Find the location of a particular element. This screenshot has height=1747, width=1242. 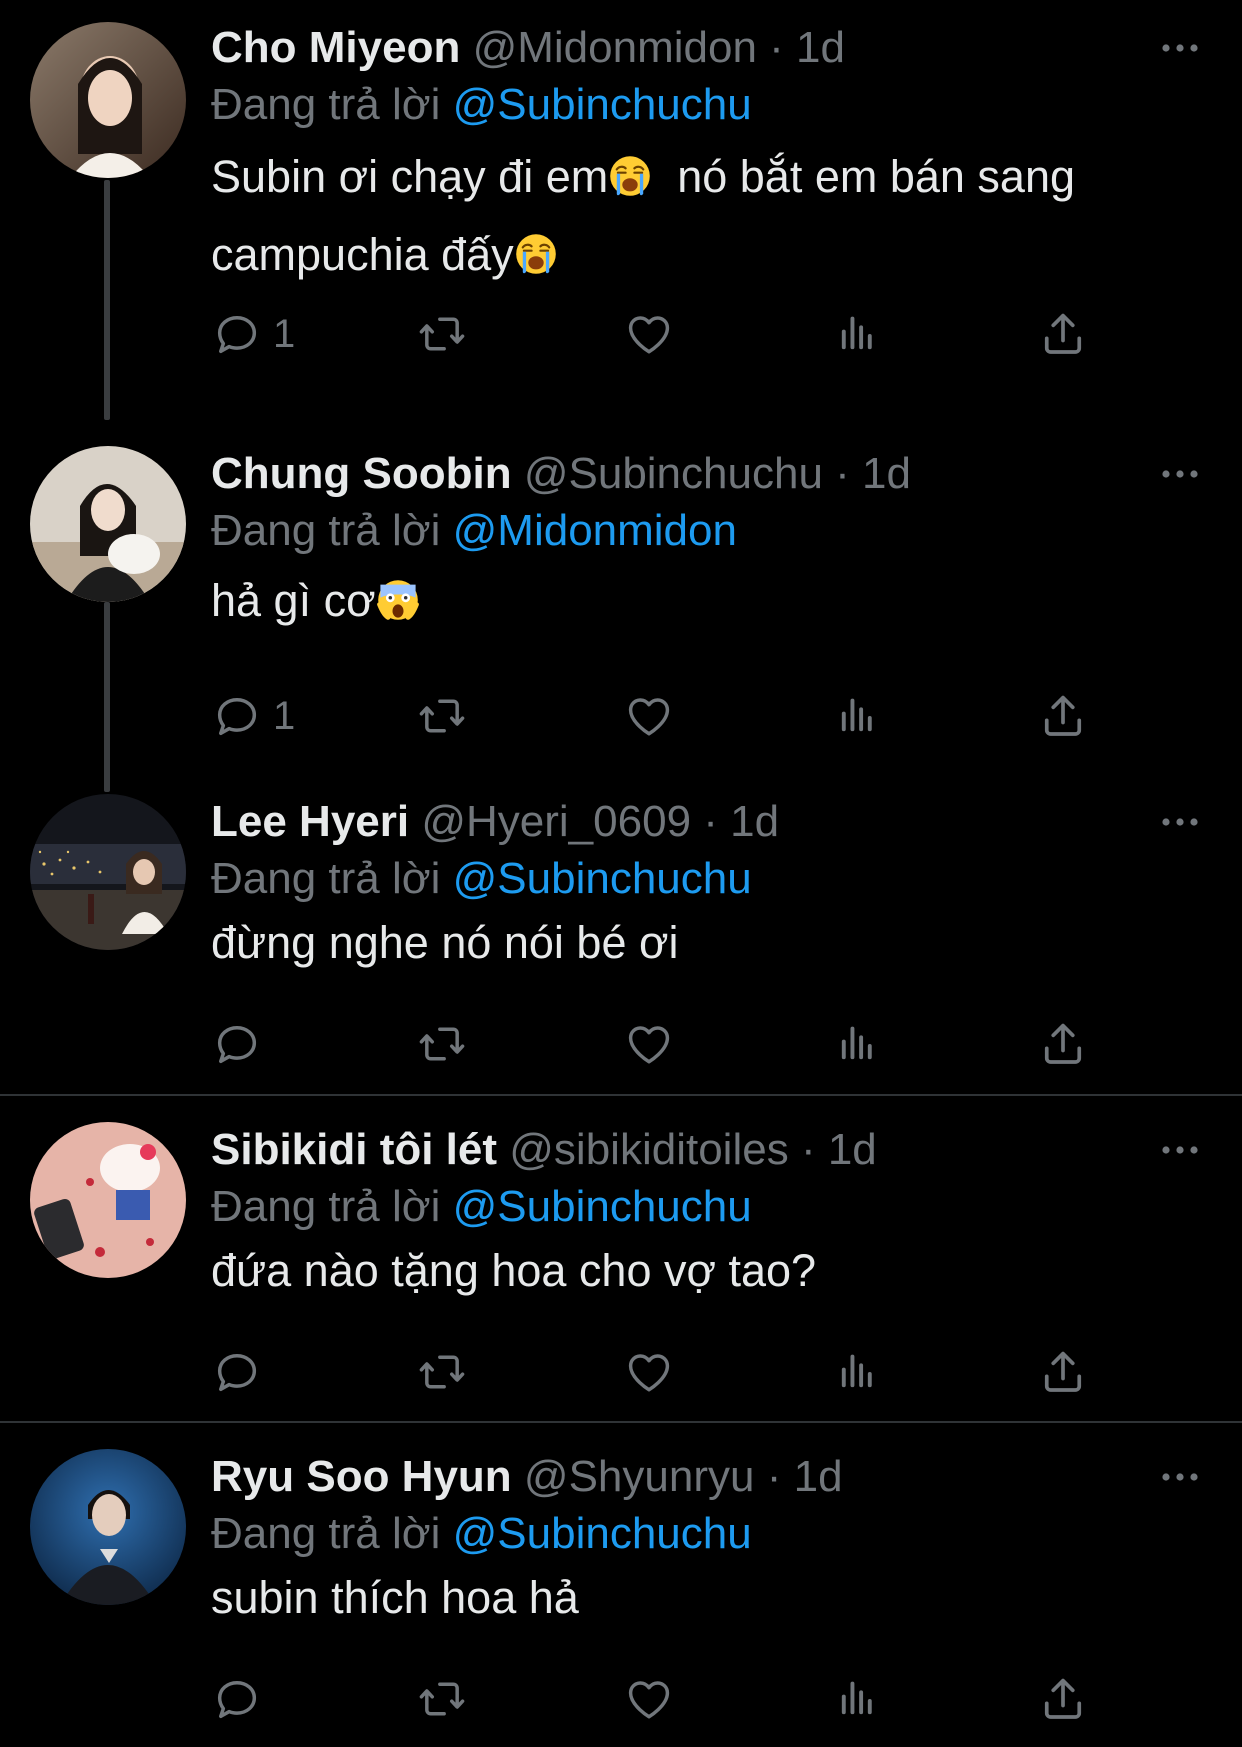

action-bar: 1 is located at coordinates (661, 334).